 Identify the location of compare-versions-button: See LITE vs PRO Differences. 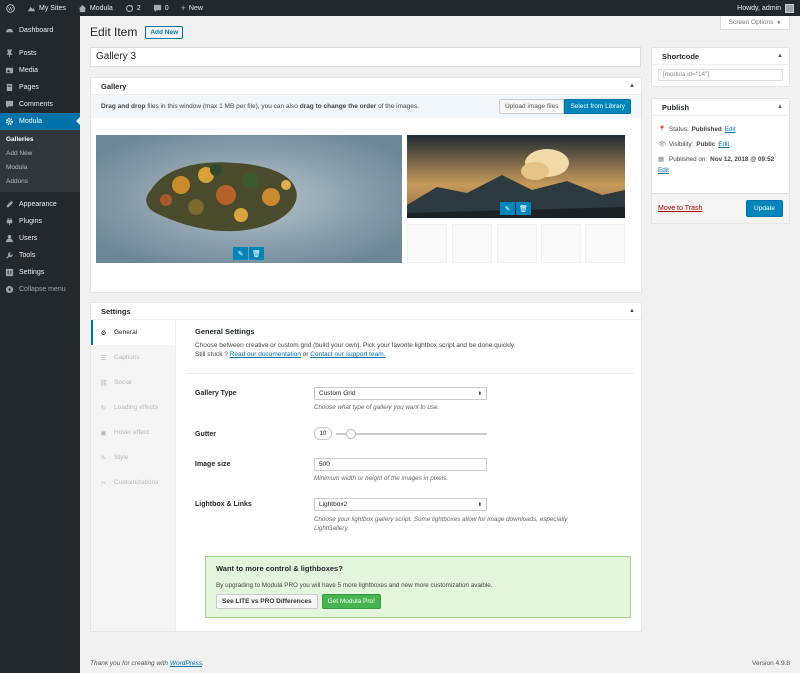
(267, 601).